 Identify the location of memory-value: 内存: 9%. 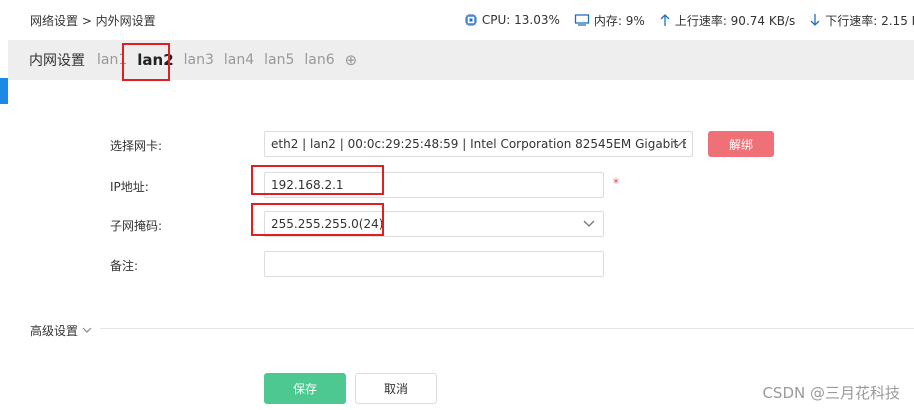
(619, 20).